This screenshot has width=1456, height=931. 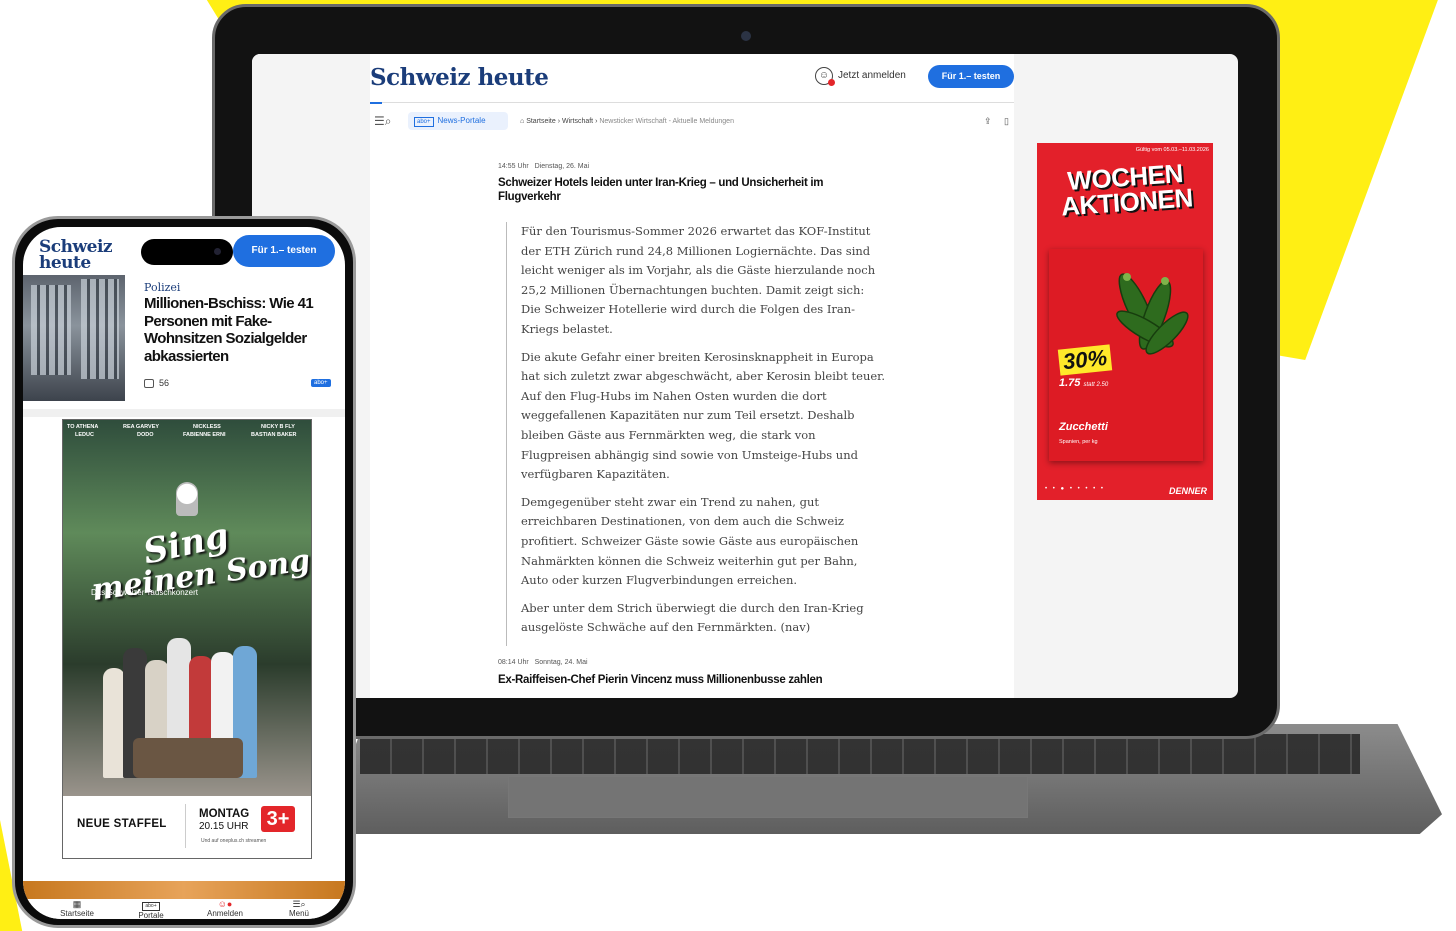 What do you see at coordinates (164, 383) in the screenshot?
I see `comment-count: 56` at bounding box center [164, 383].